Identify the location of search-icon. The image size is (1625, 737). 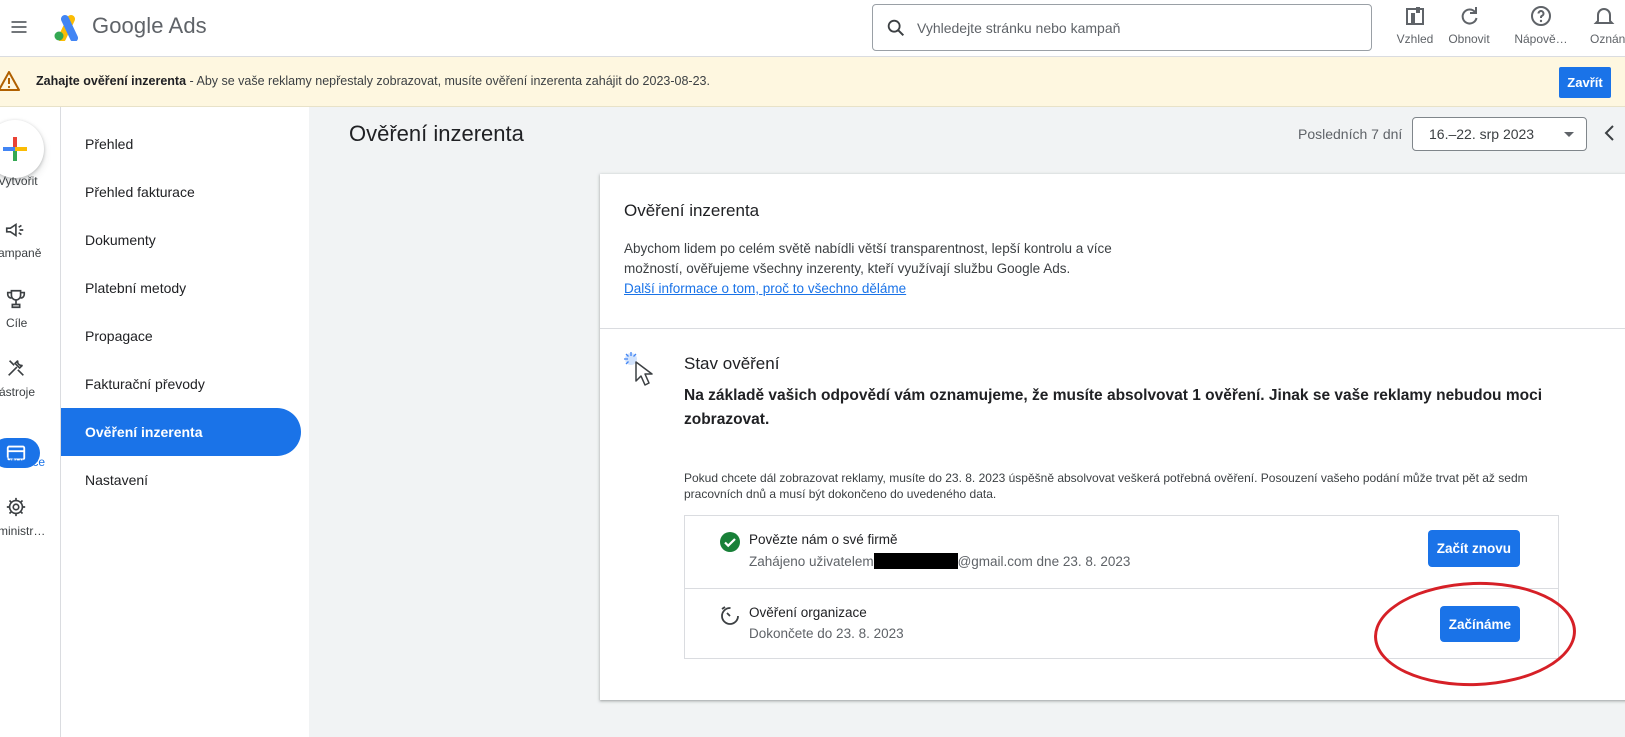
(896, 27).